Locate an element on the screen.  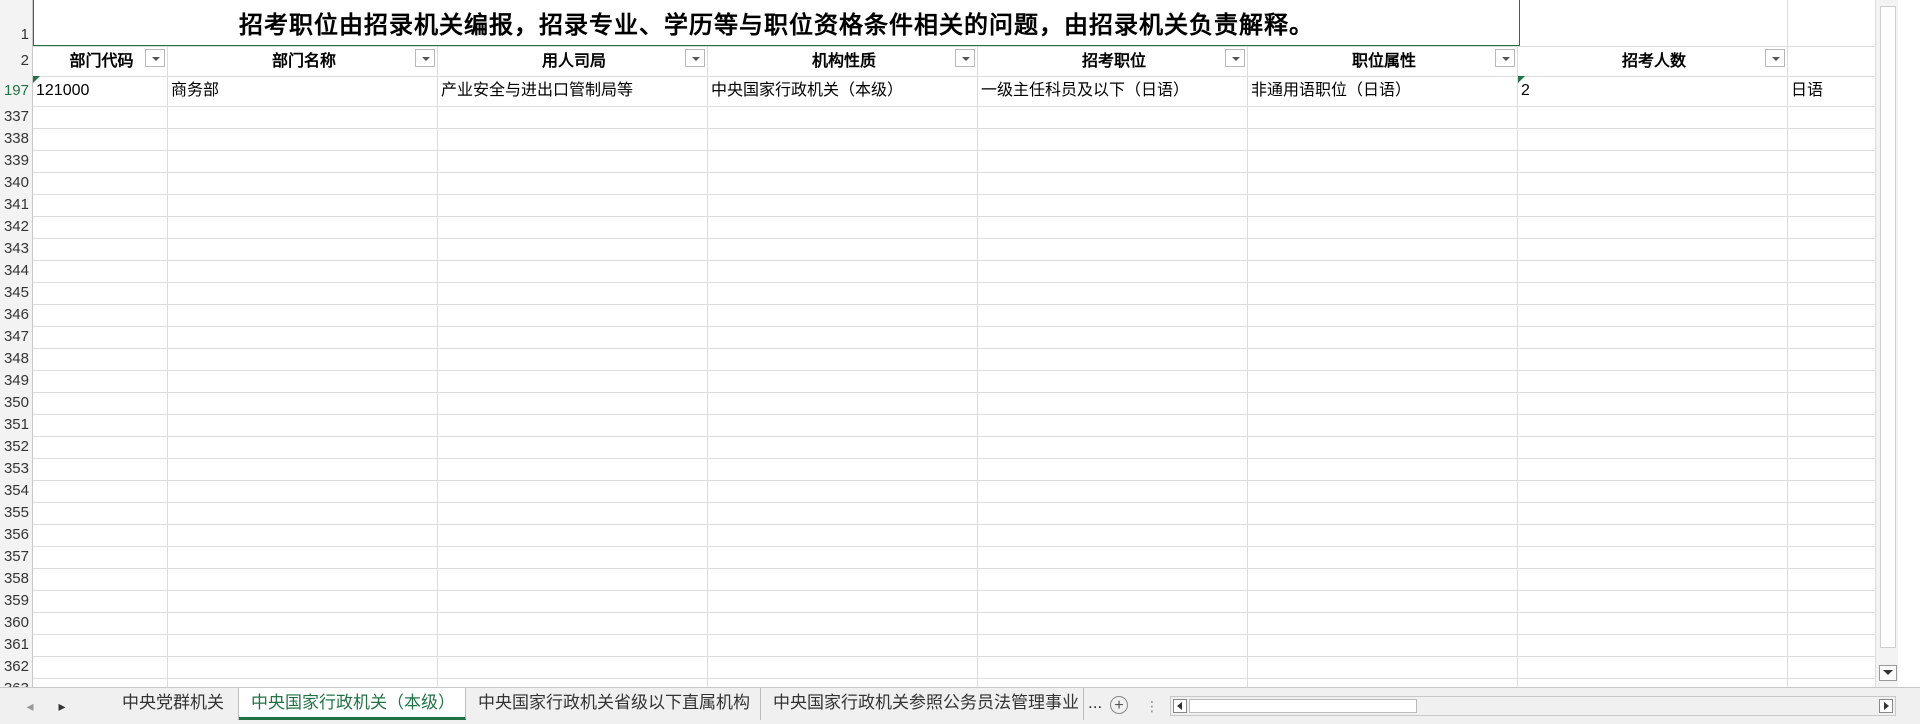
row-number: 357 is located at coordinates (16, 557).